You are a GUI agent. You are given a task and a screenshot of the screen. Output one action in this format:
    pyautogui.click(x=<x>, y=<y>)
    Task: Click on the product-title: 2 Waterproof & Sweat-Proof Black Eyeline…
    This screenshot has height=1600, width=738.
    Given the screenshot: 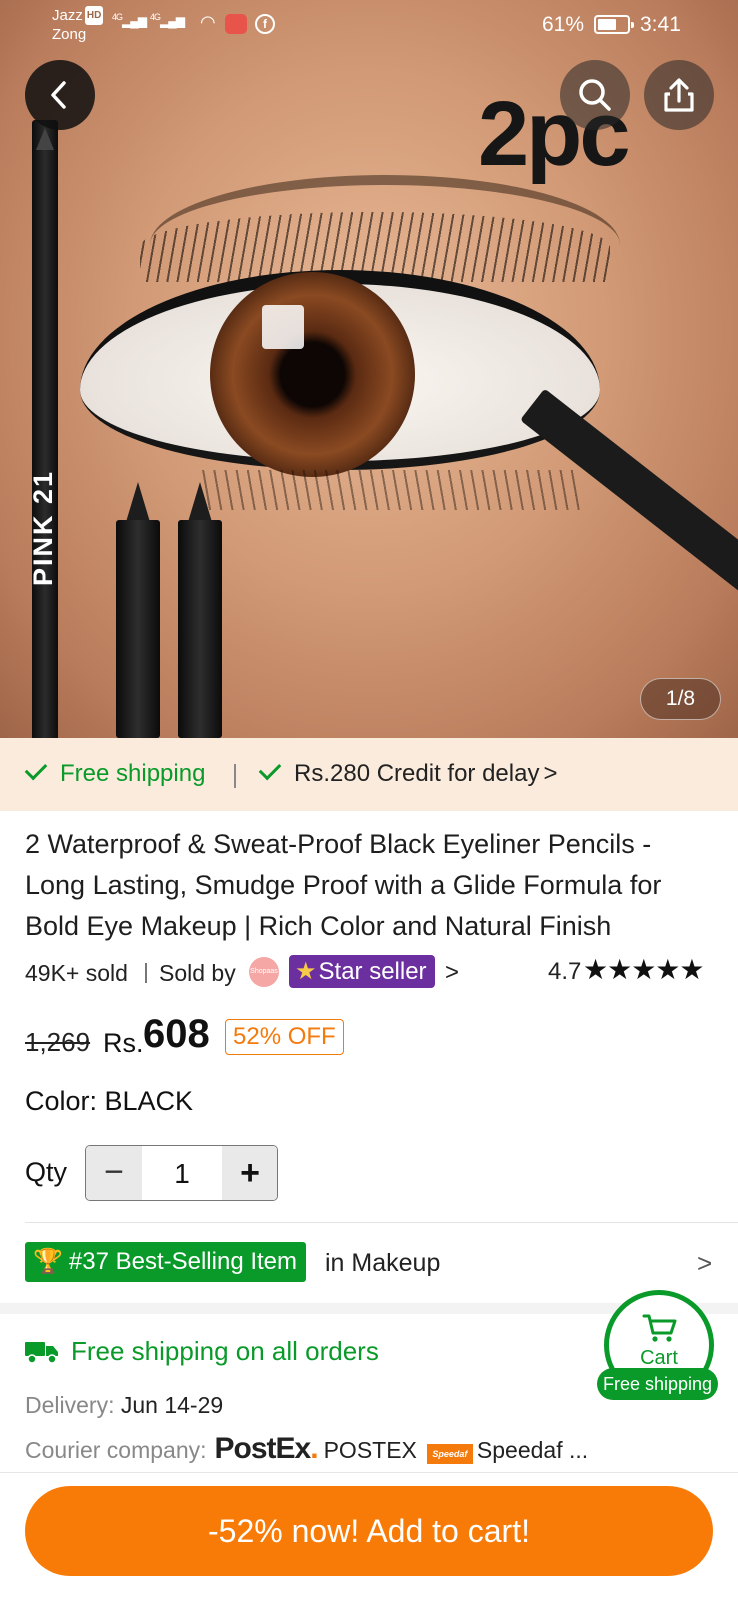 What is the action you would take?
    pyautogui.click(x=343, y=885)
    